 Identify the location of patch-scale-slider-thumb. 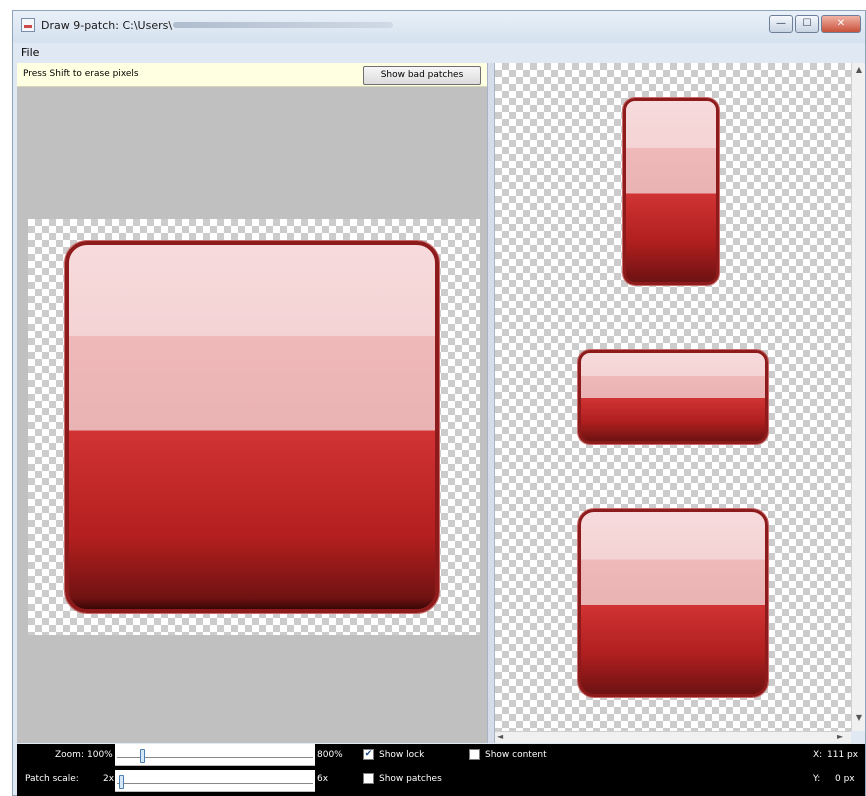
(121, 782).